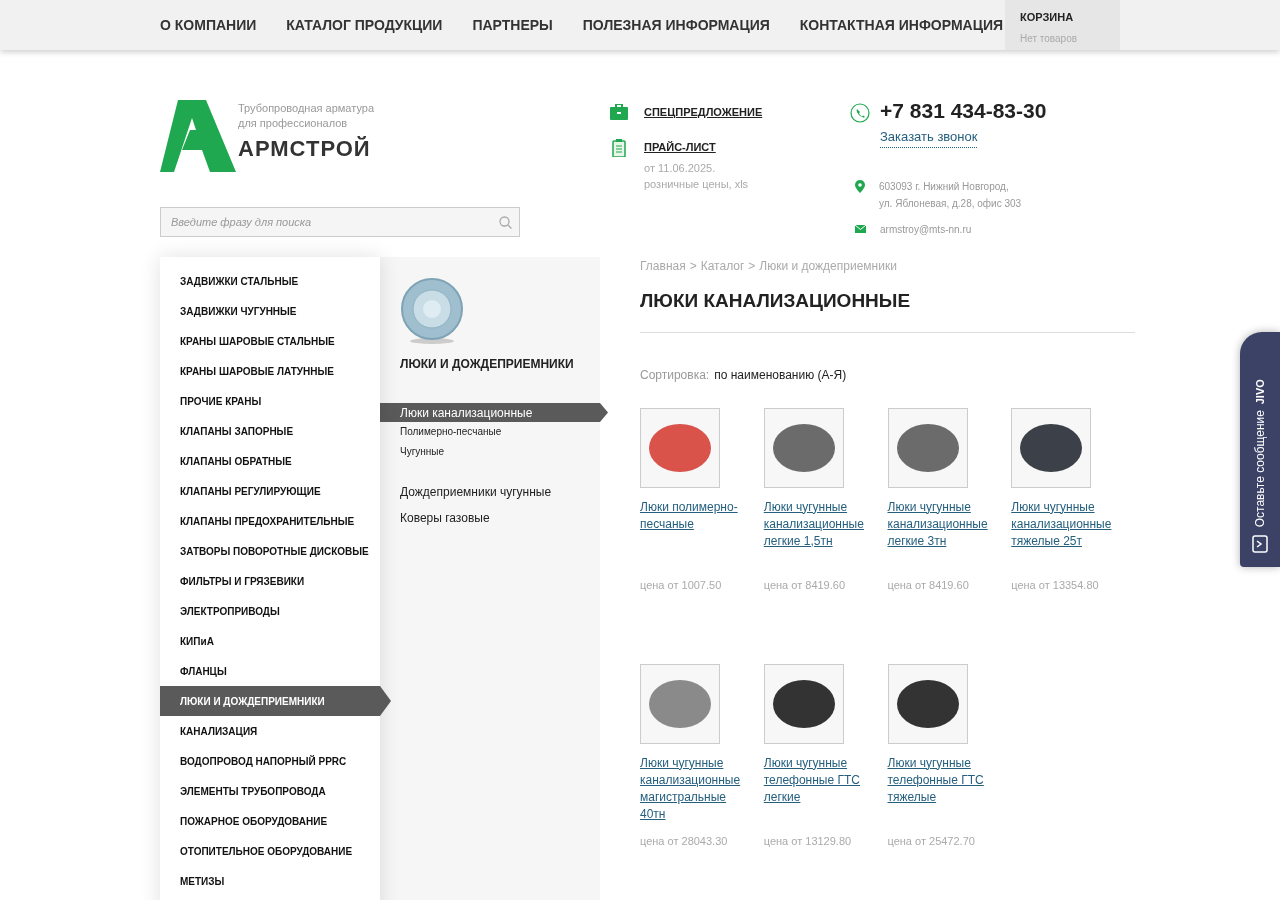  I want to click on logo-tagline: для профессионалов, so click(293, 123).